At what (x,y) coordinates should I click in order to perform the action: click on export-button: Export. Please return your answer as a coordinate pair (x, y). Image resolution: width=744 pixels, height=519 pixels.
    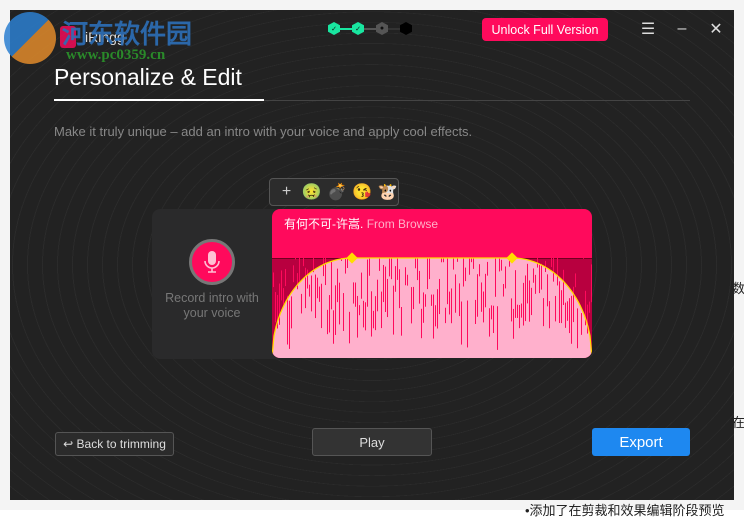
    Looking at the image, I should click on (641, 442).